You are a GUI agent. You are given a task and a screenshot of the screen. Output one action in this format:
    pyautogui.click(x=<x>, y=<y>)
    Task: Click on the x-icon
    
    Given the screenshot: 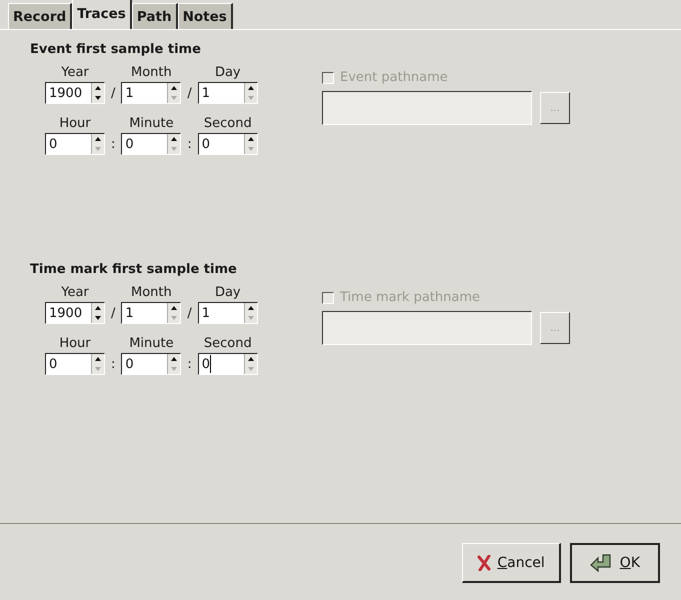 What is the action you would take?
    pyautogui.click(x=484, y=562)
    